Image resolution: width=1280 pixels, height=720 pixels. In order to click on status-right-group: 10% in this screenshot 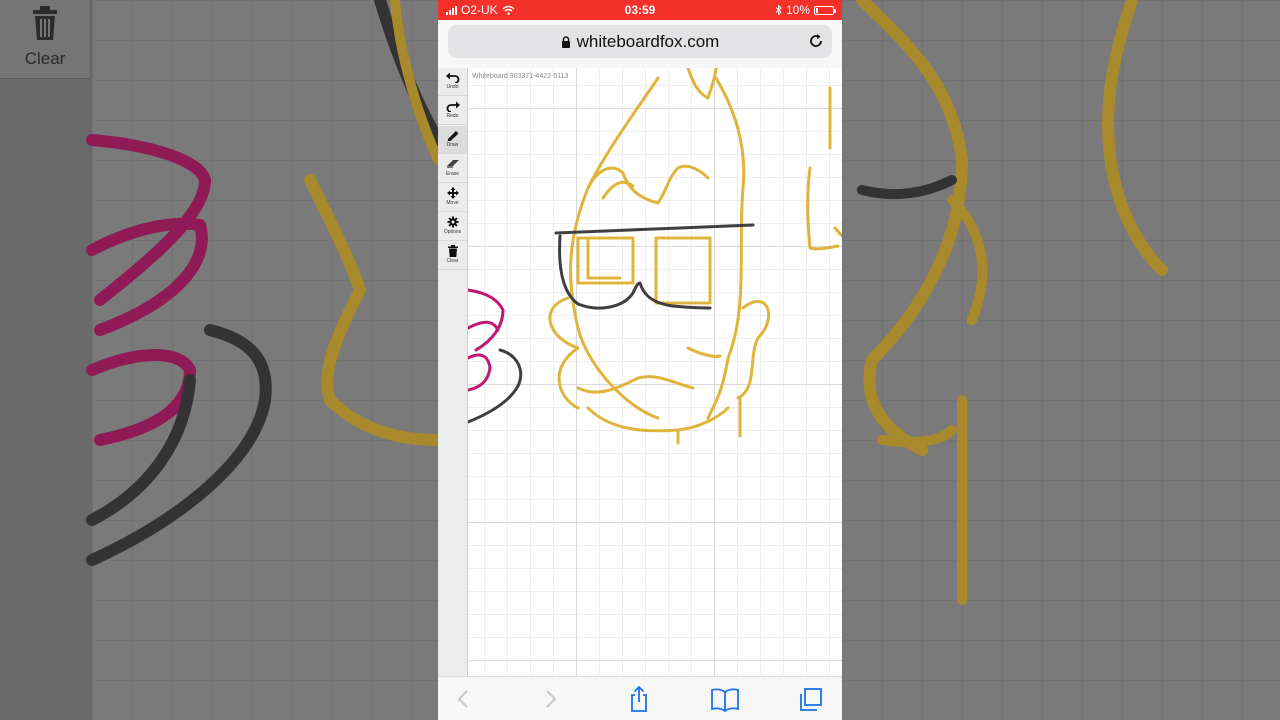, I will do `click(805, 10)`.